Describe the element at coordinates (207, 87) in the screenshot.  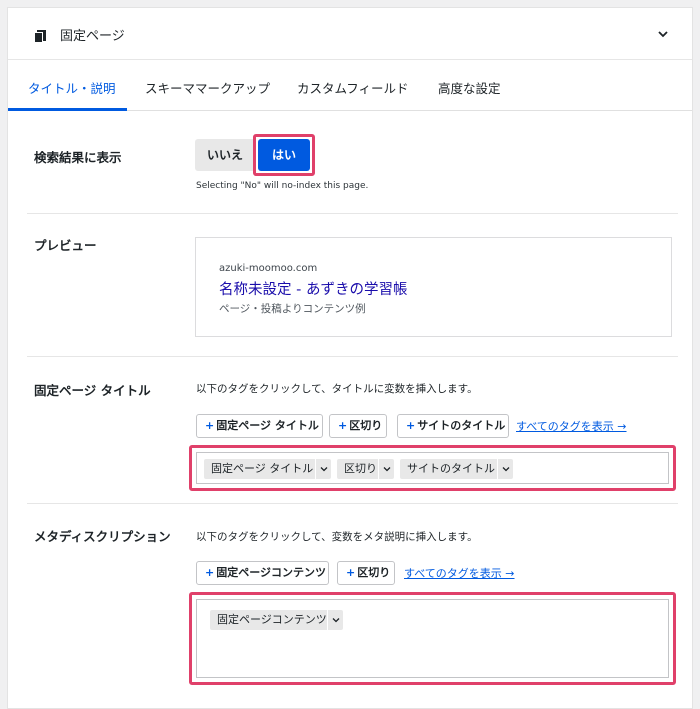
I see `tab-schema-markup: スキーママークアップ` at that location.